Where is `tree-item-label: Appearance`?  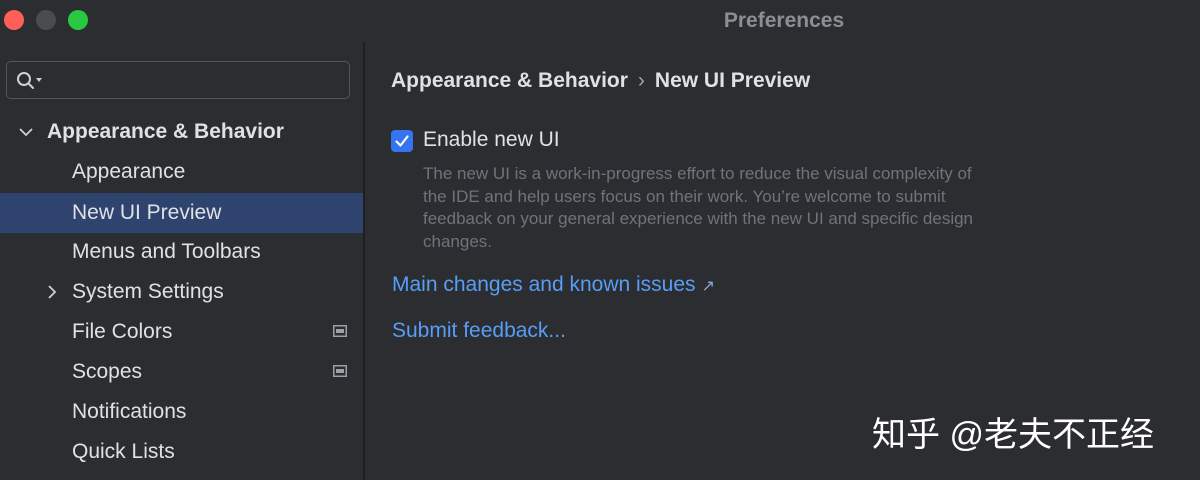 tree-item-label: Appearance is located at coordinates (129, 171).